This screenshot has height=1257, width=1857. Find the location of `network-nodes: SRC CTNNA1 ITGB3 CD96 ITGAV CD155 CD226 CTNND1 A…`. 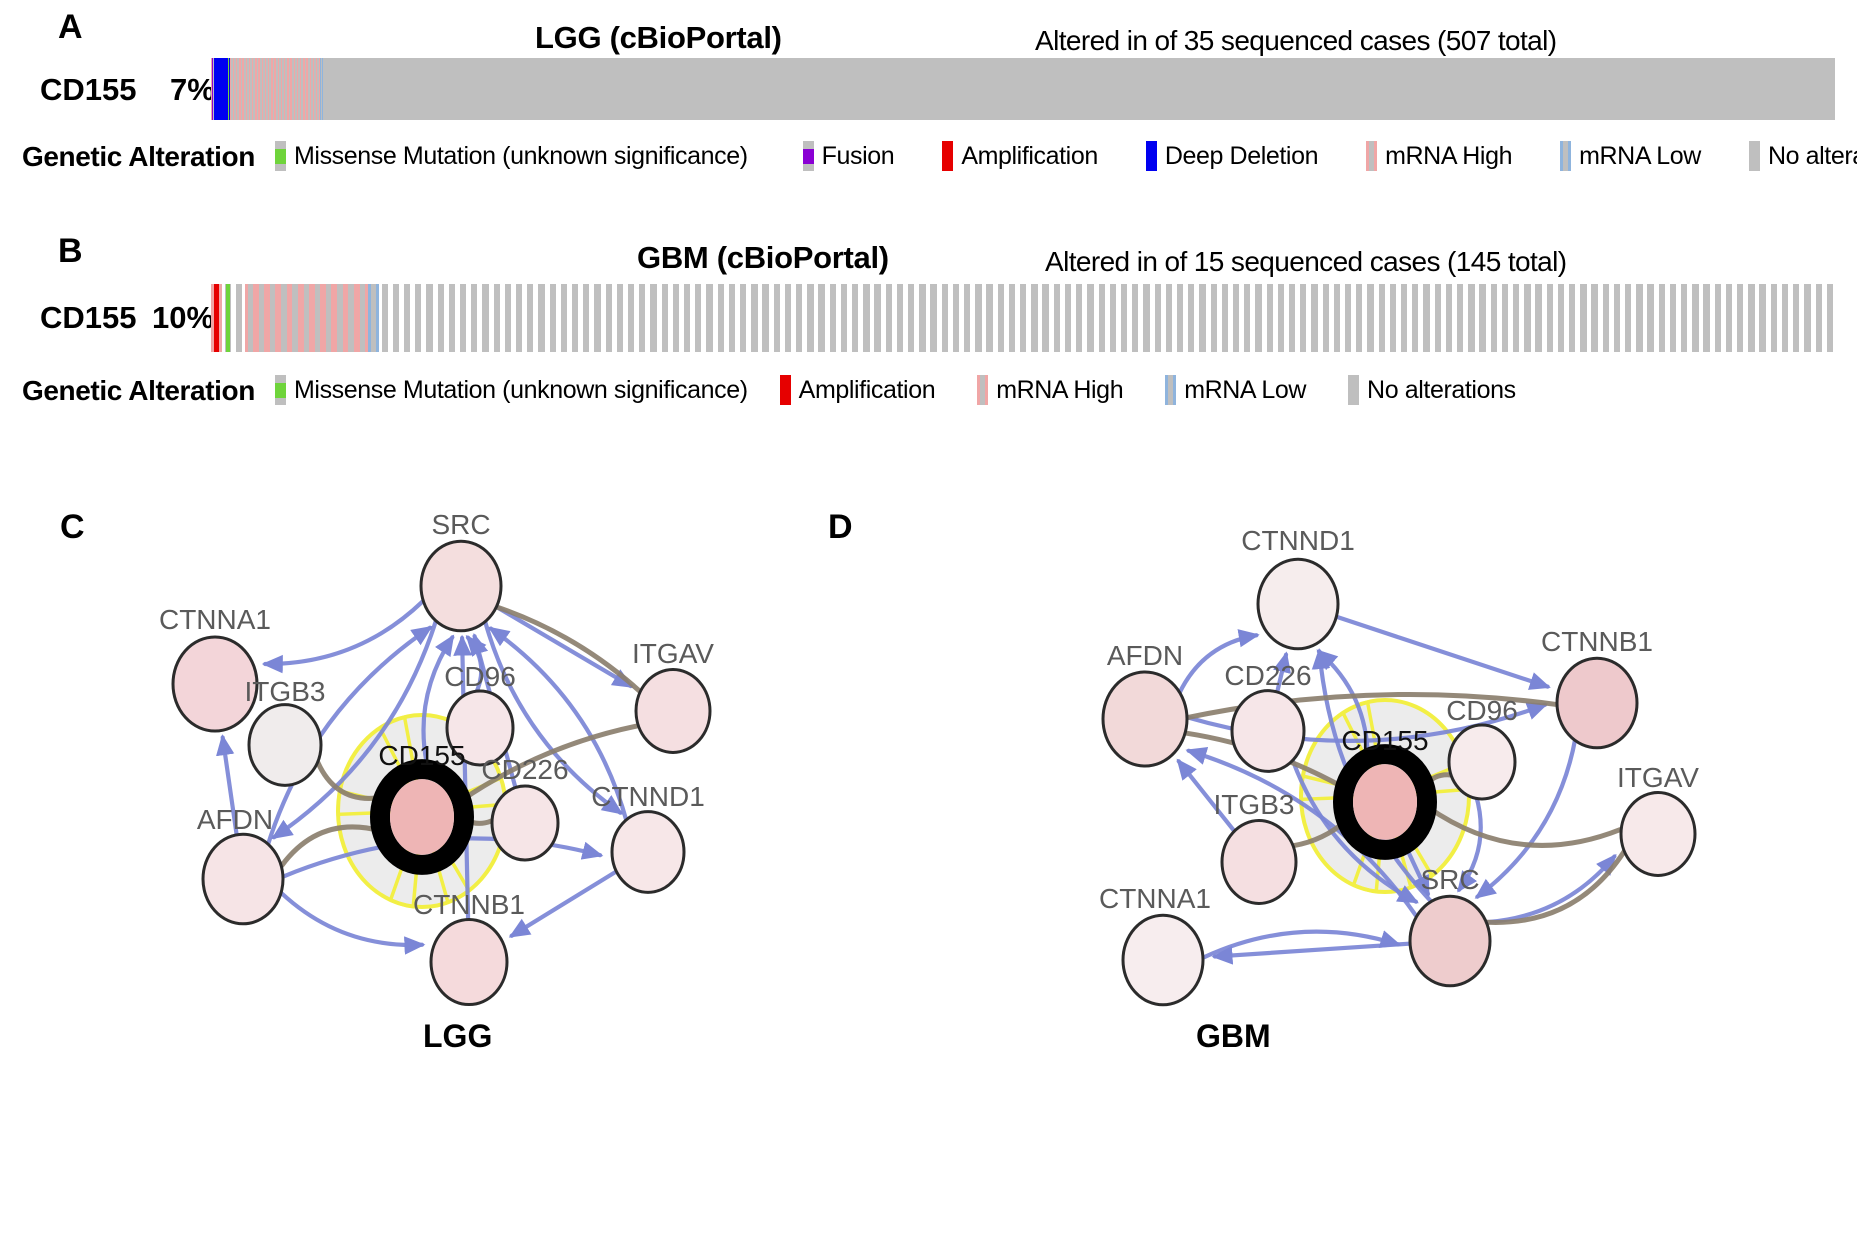

network-nodes: SRC CTNNA1 ITGB3 CD96 ITGAV CD155 CD226 CTNND1 A… is located at coordinates (436, 758).